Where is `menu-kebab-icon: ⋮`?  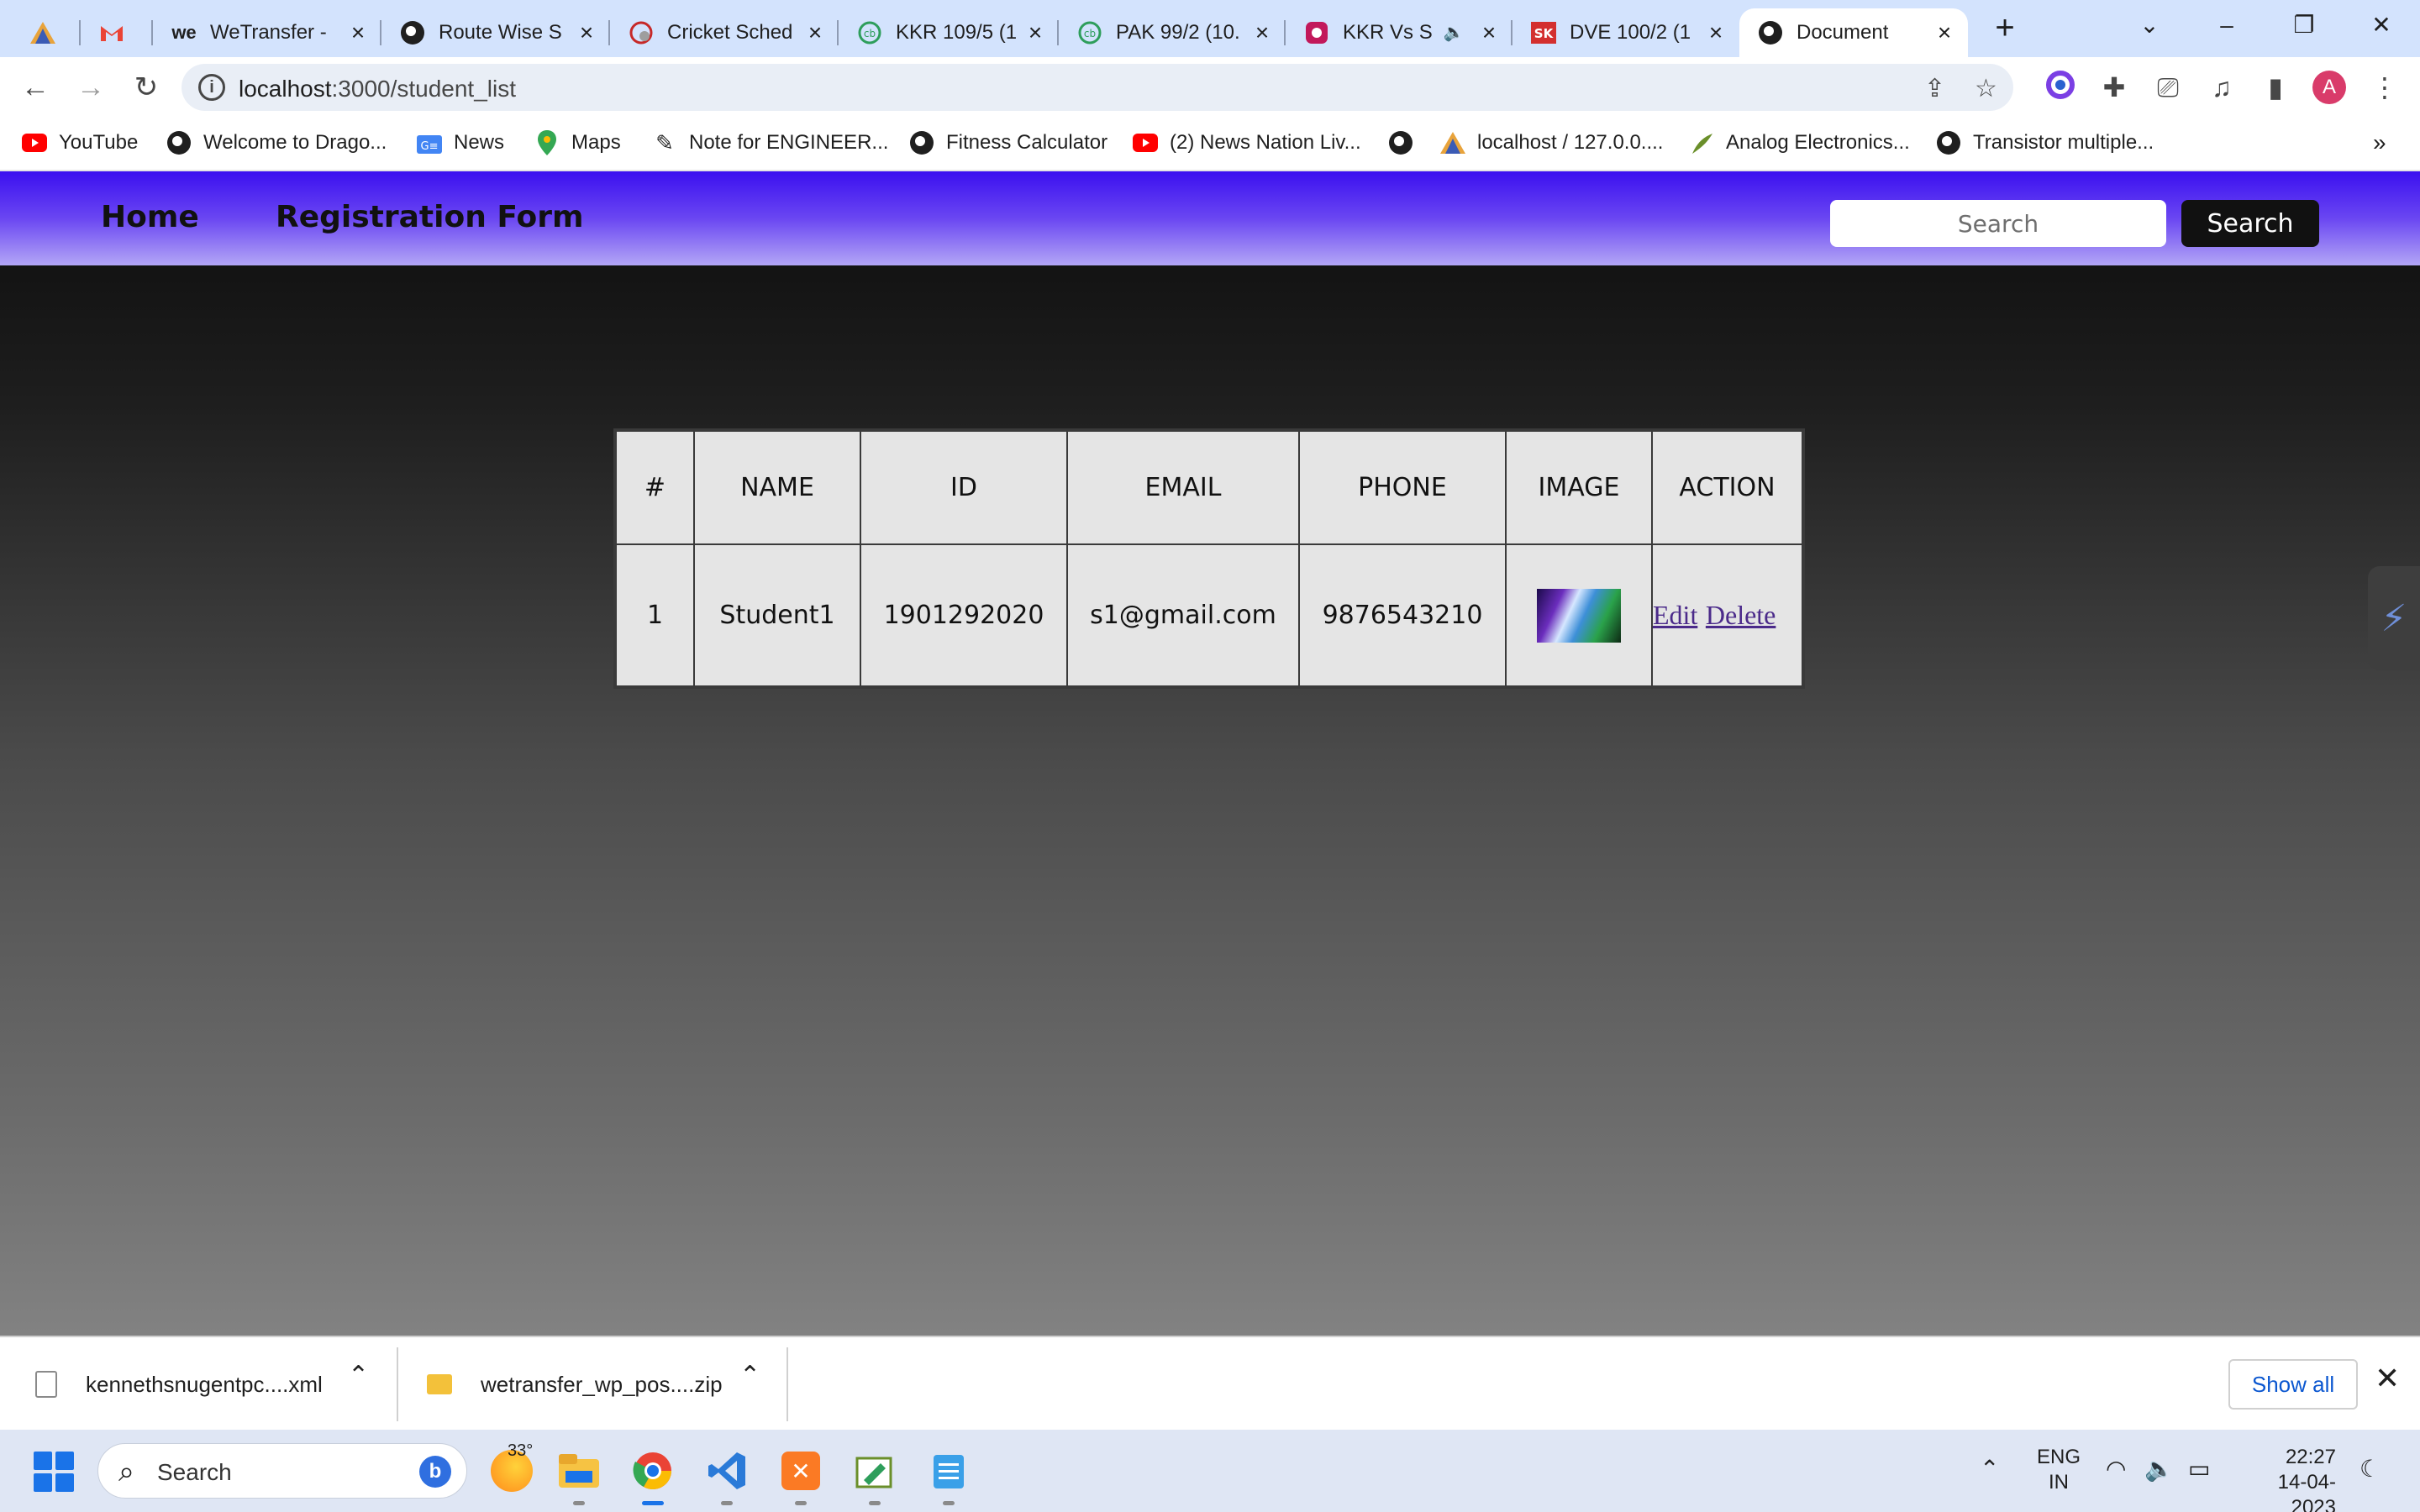
menu-kebab-icon: ⋮ is located at coordinates (2385, 87).